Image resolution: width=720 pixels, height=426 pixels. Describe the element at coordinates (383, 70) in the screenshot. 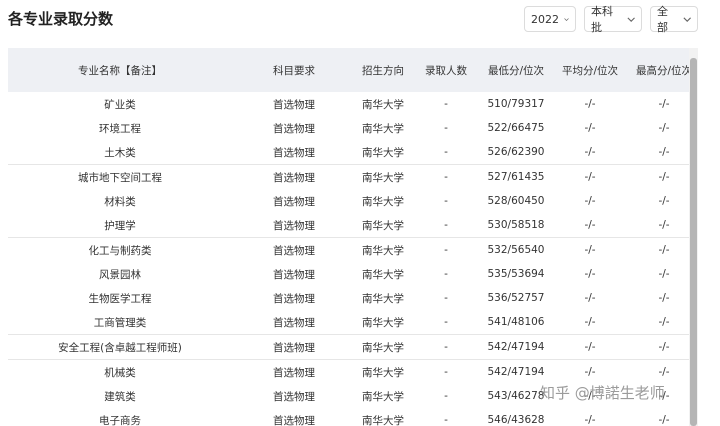

I see `header-direction: 招生方向` at that location.